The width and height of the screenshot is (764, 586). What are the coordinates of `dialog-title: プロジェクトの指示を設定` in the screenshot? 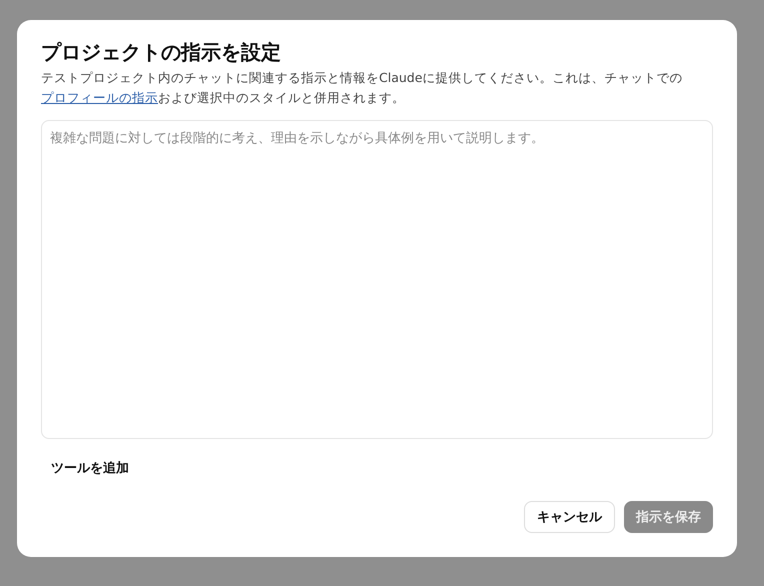 It's located at (161, 52).